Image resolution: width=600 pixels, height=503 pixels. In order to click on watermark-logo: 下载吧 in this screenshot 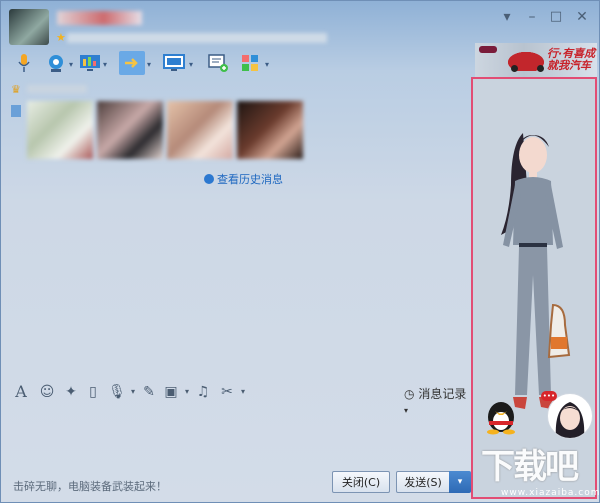, I will do `click(530, 467)`.